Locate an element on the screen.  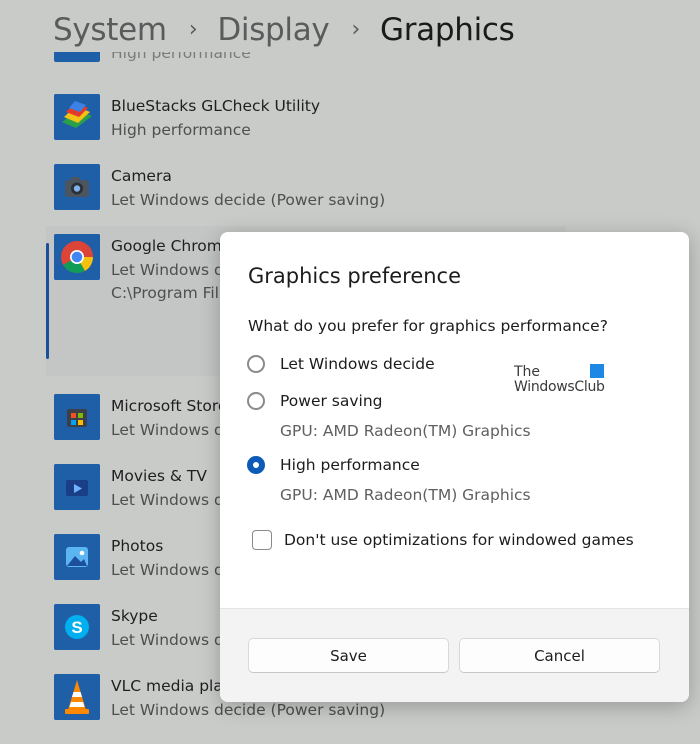
option-let-windows-decide: Let Windows decide is located at coordinates (341, 364).